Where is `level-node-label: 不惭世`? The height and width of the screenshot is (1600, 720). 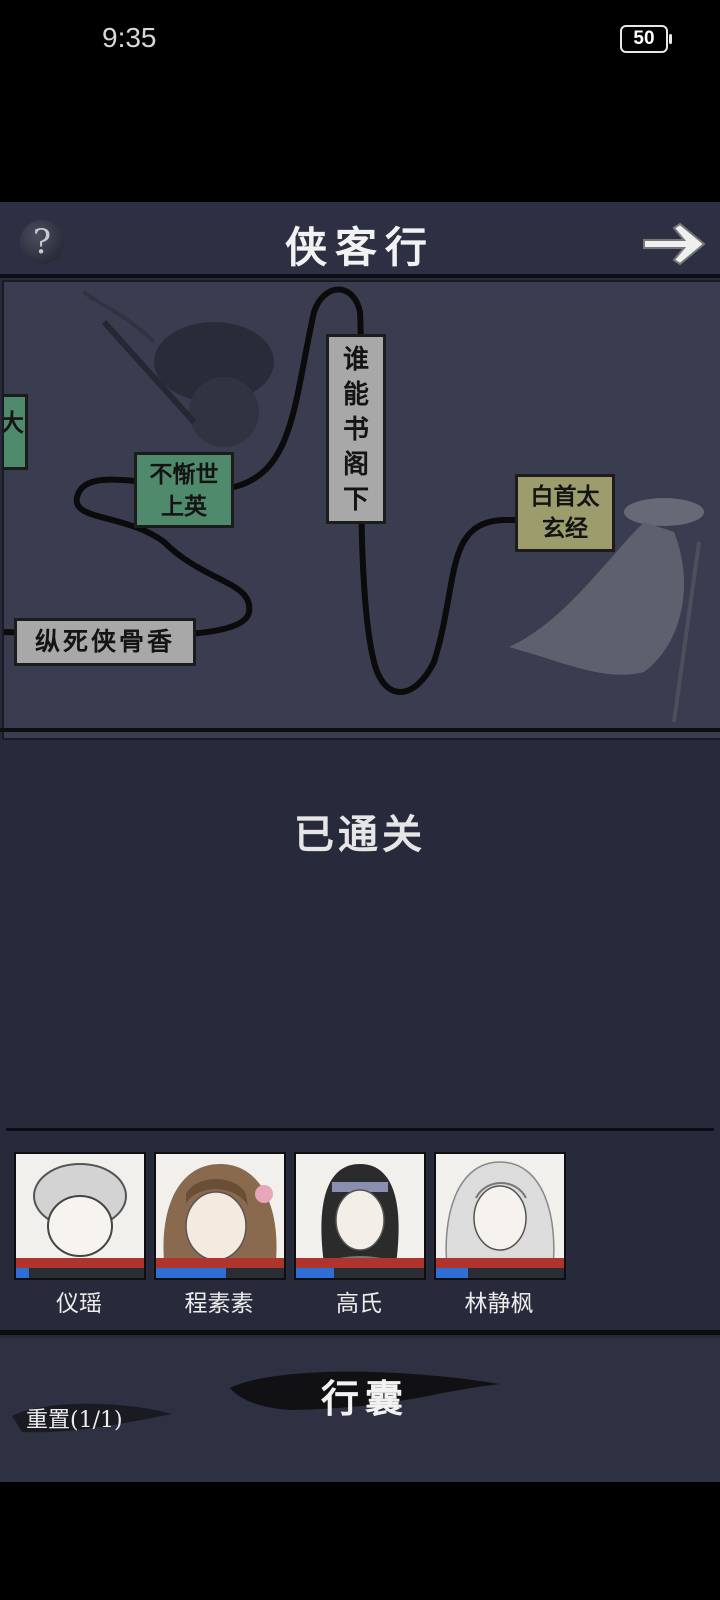
level-node-label: 不惭世 is located at coordinates (184, 474).